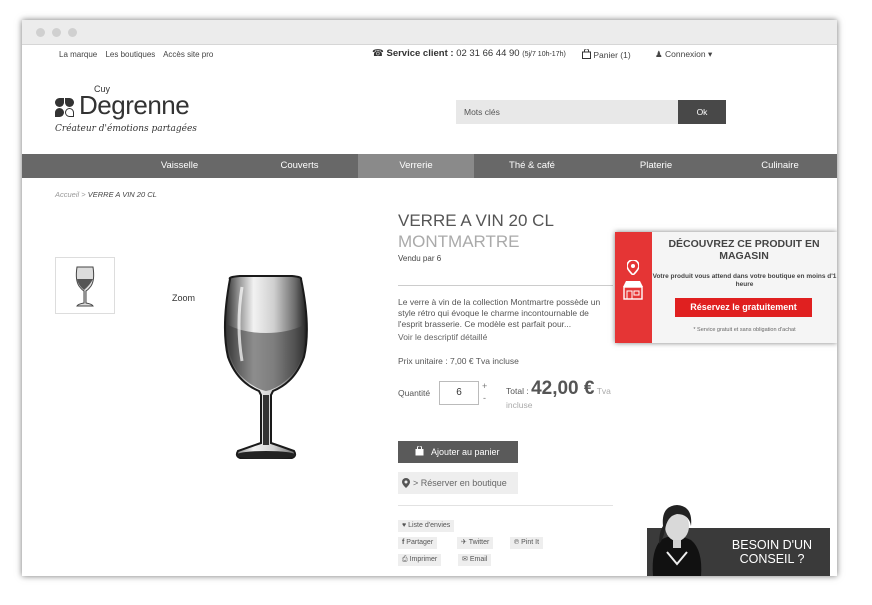 This screenshot has height=605, width=872. Describe the element at coordinates (772, 552) in the screenshot. I see `advice-text: BESOIN D'UN CONSEIL ?` at that location.